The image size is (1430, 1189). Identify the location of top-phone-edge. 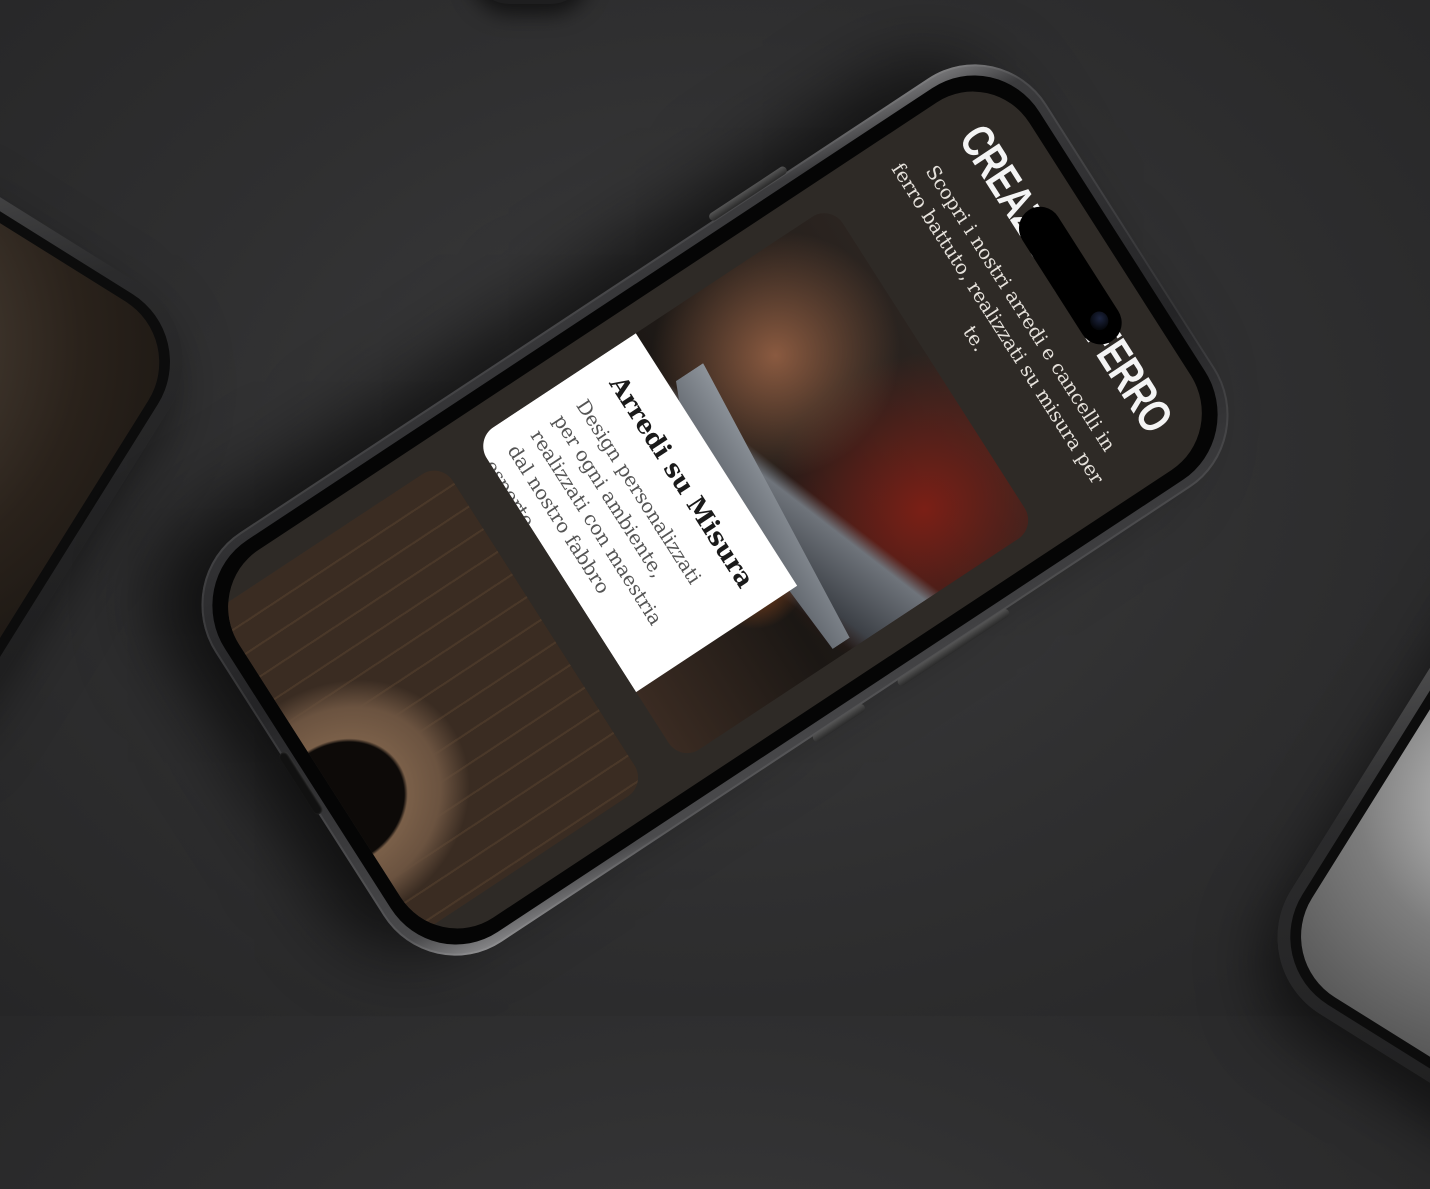
(530, 2).